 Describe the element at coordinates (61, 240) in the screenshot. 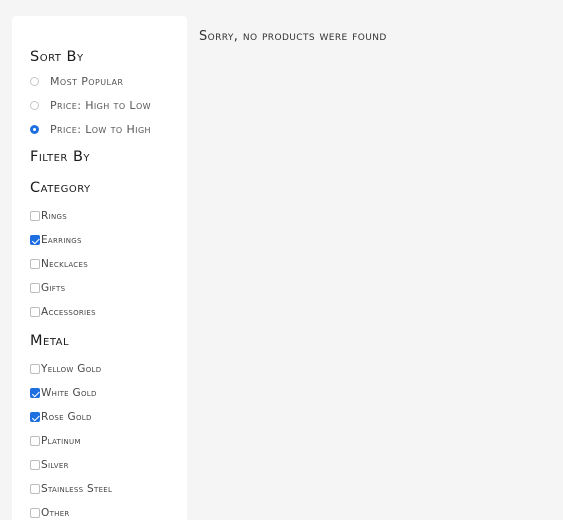

I see `category-option-label: Earrings` at that location.